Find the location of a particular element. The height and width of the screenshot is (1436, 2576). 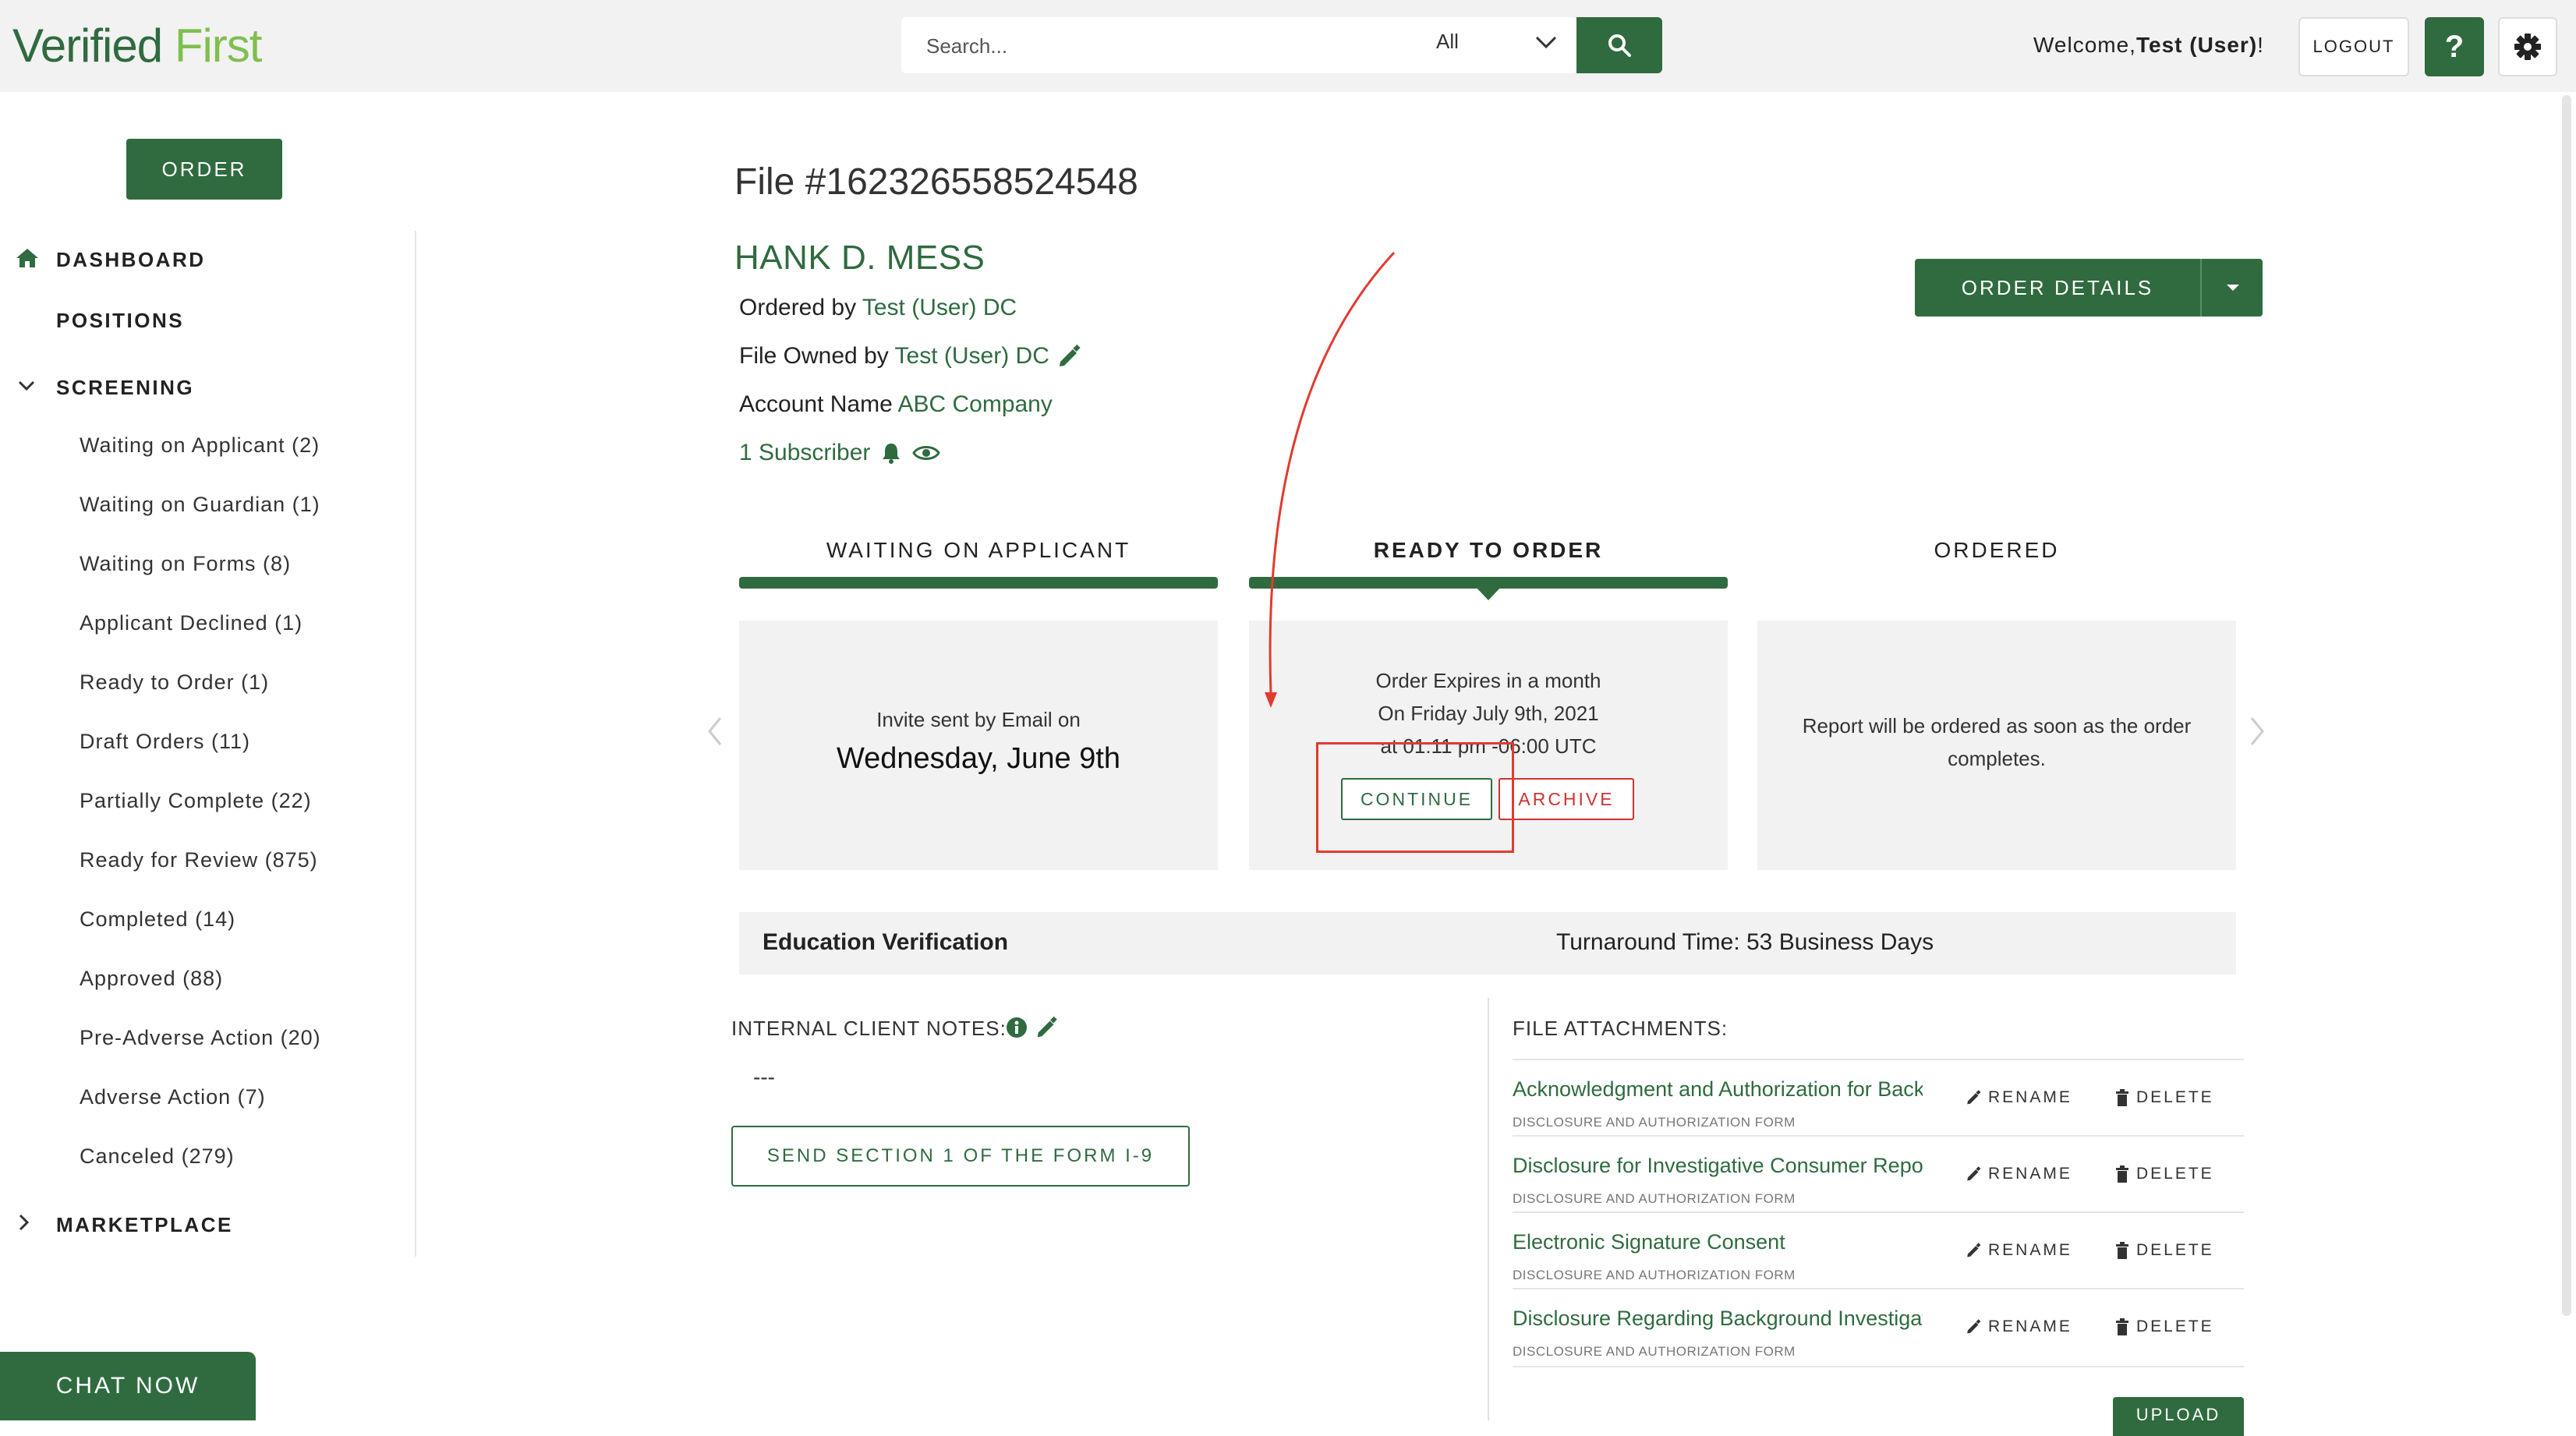

current-step-pointer is located at coordinates (1488, 593).